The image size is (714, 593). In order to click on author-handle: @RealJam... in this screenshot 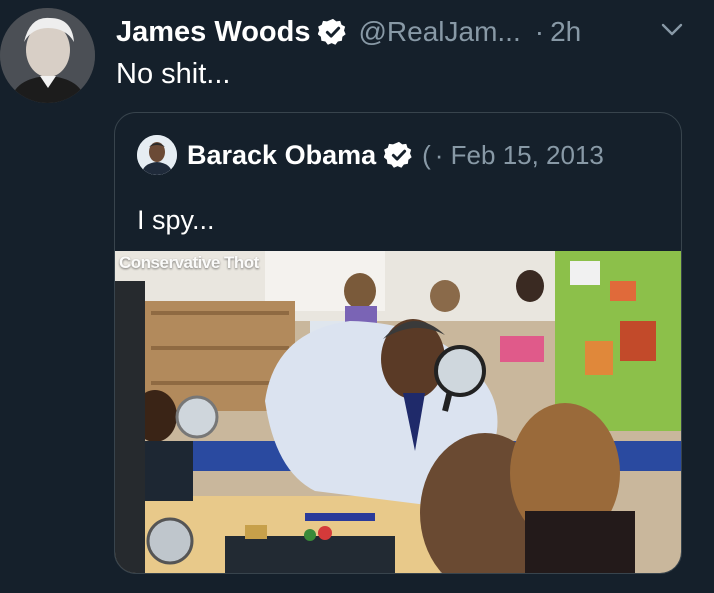, I will do `click(439, 32)`.